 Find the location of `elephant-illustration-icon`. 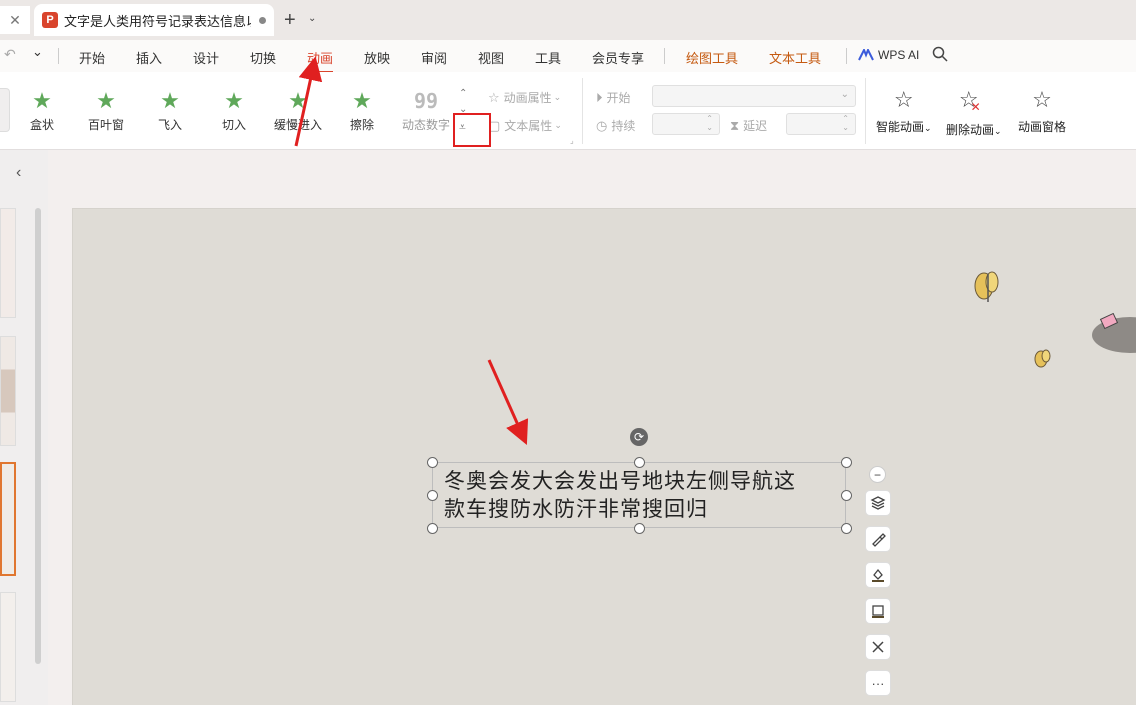

elephant-illustration-icon is located at coordinates (1114, 332).